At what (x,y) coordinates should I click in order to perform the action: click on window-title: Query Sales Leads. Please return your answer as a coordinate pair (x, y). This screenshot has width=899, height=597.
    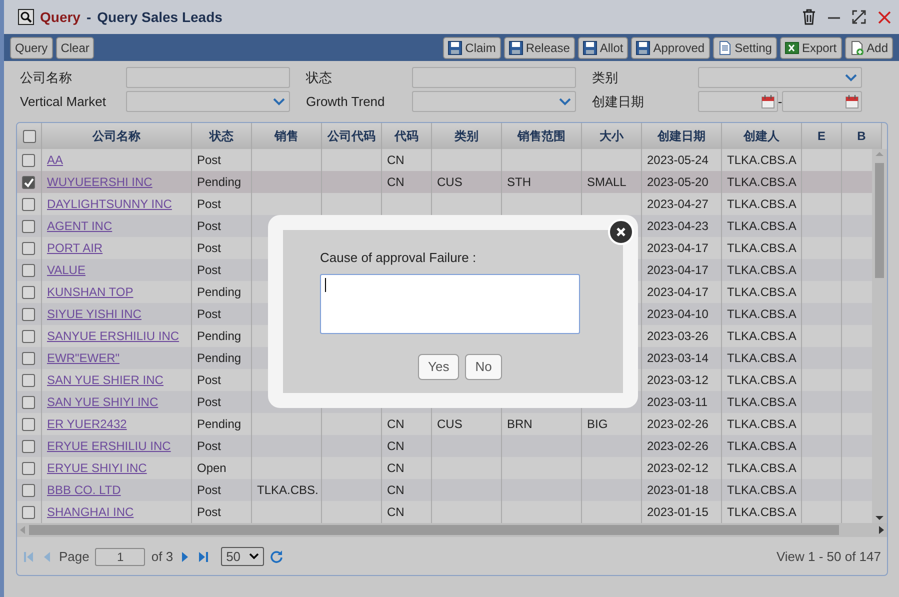
    Looking at the image, I should click on (159, 17).